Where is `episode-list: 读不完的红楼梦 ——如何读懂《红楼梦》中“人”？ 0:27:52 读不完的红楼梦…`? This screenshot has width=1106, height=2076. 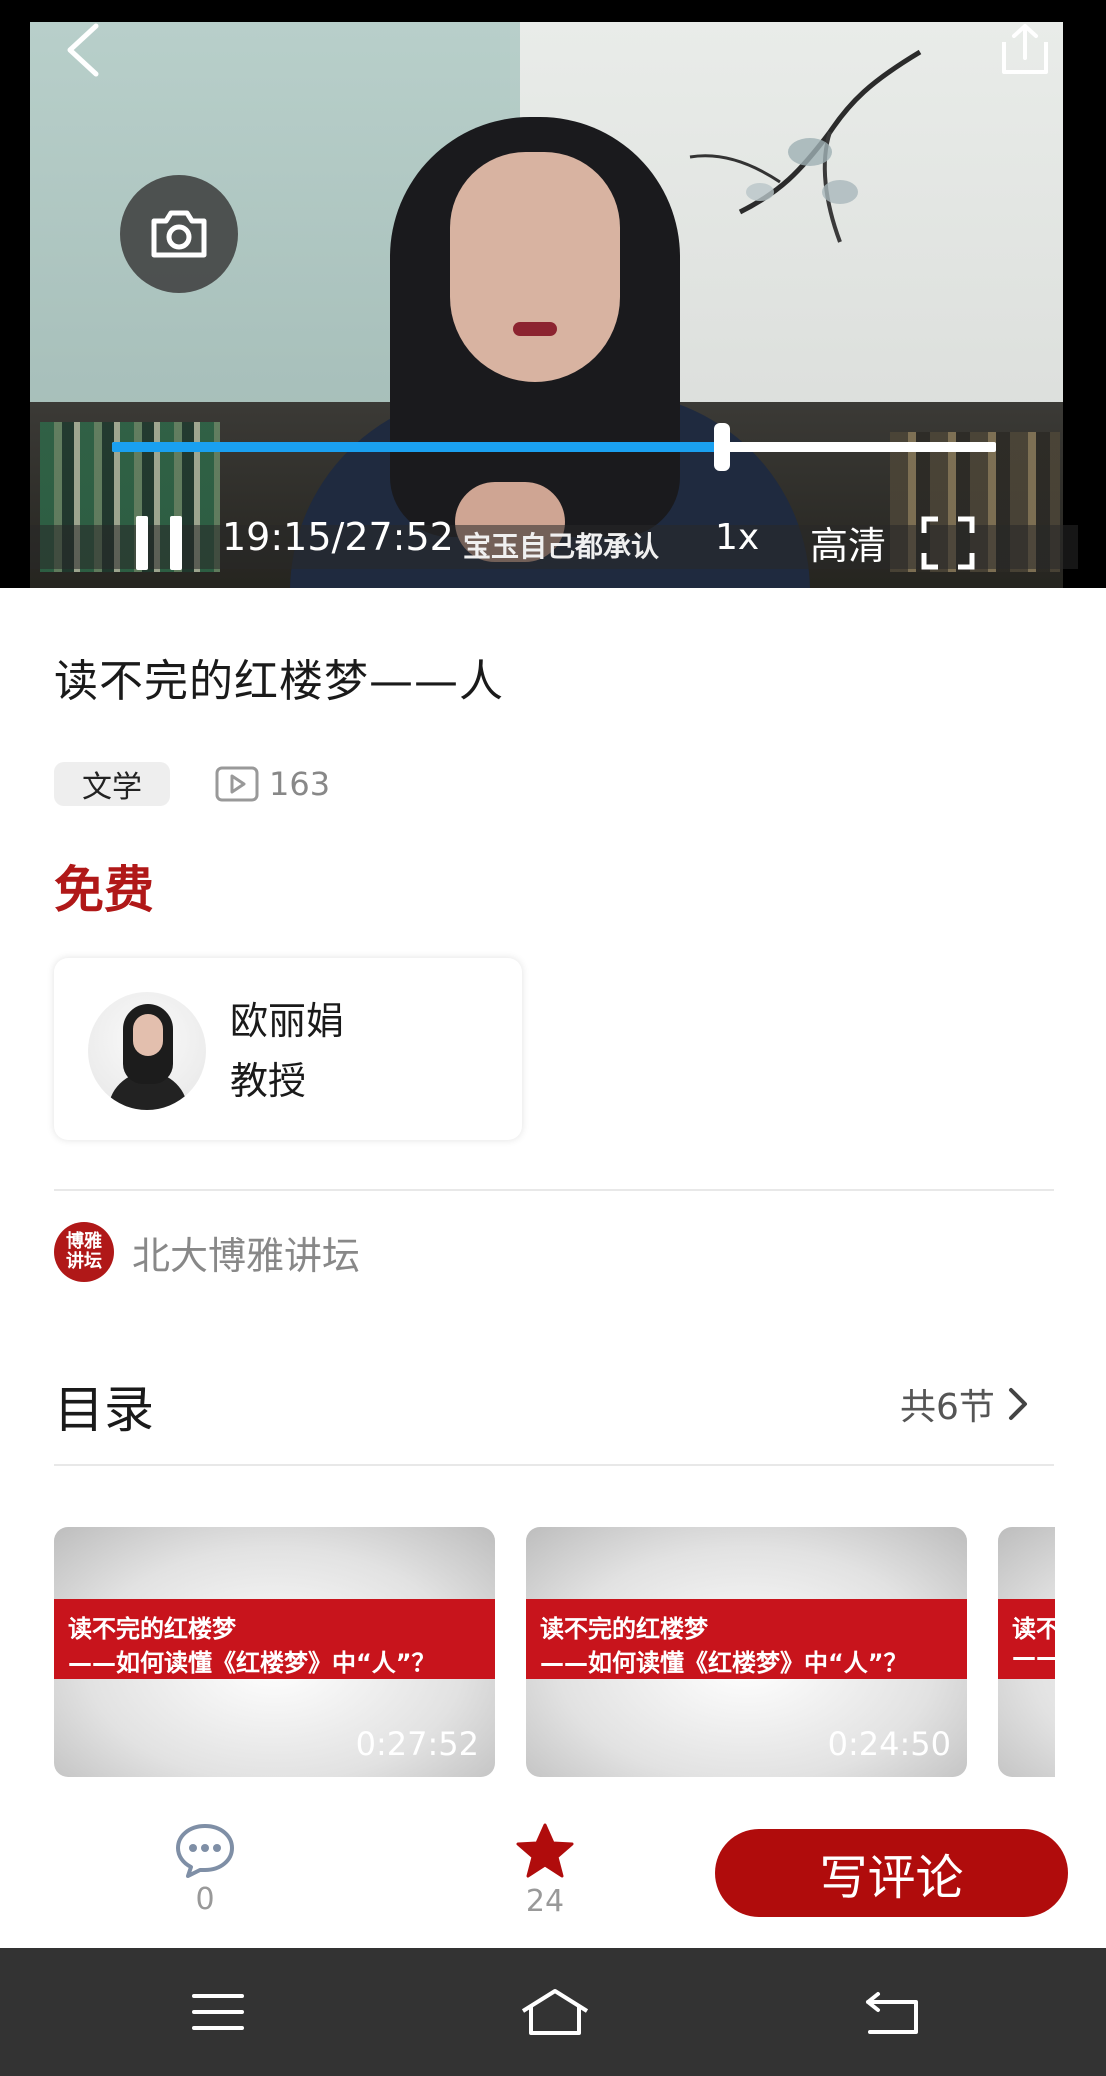
episode-list: 读不完的红楼梦 ——如何读懂《红楼梦》中“人”？ 0:27:52 读不完的红楼梦… is located at coordinates (554, 1652).